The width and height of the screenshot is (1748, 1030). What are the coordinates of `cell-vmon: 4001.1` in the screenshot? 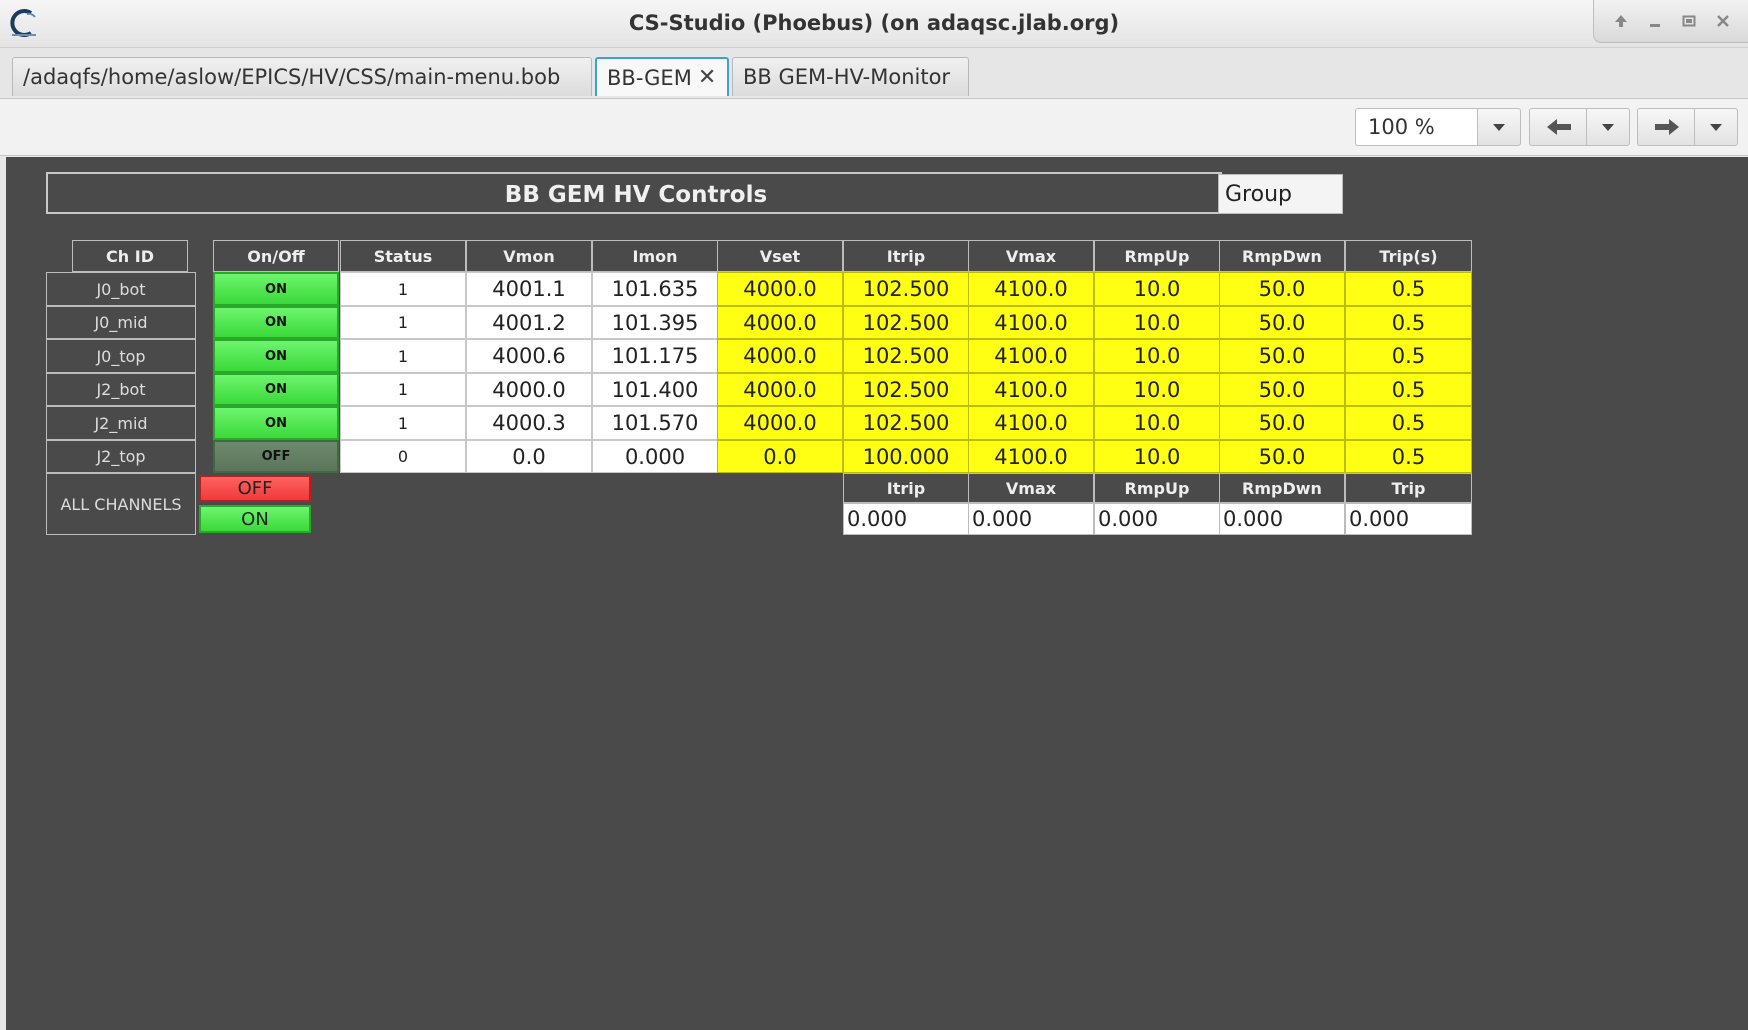 It's located at (529, 289).